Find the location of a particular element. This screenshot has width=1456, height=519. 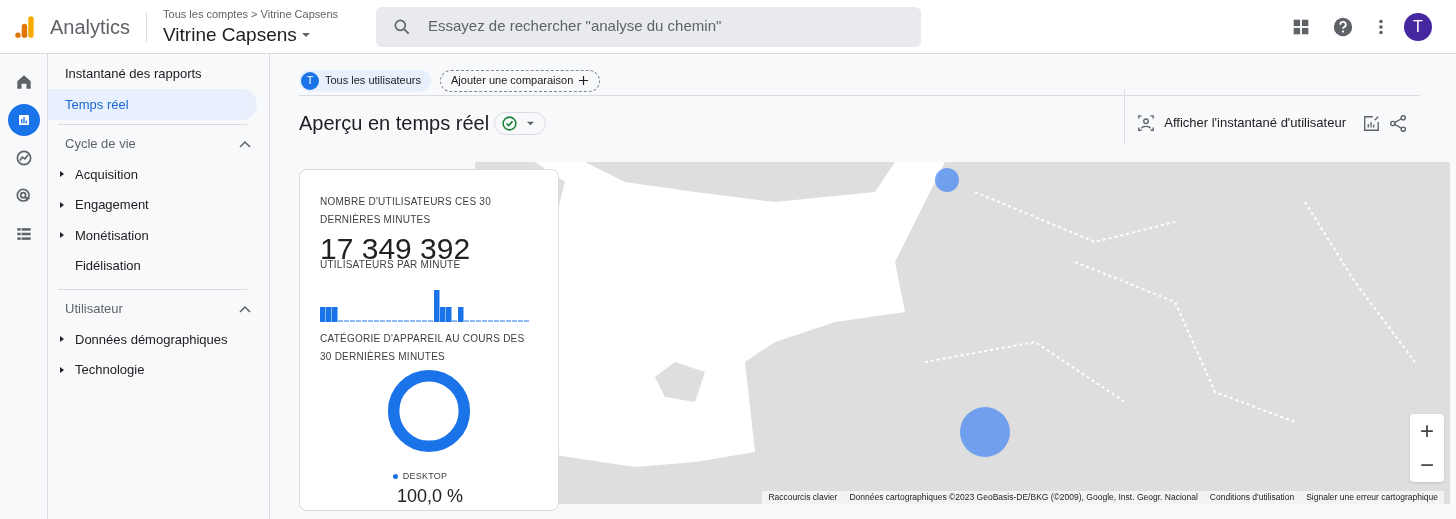

check-circle-icon is located at coordinates (510, 123).